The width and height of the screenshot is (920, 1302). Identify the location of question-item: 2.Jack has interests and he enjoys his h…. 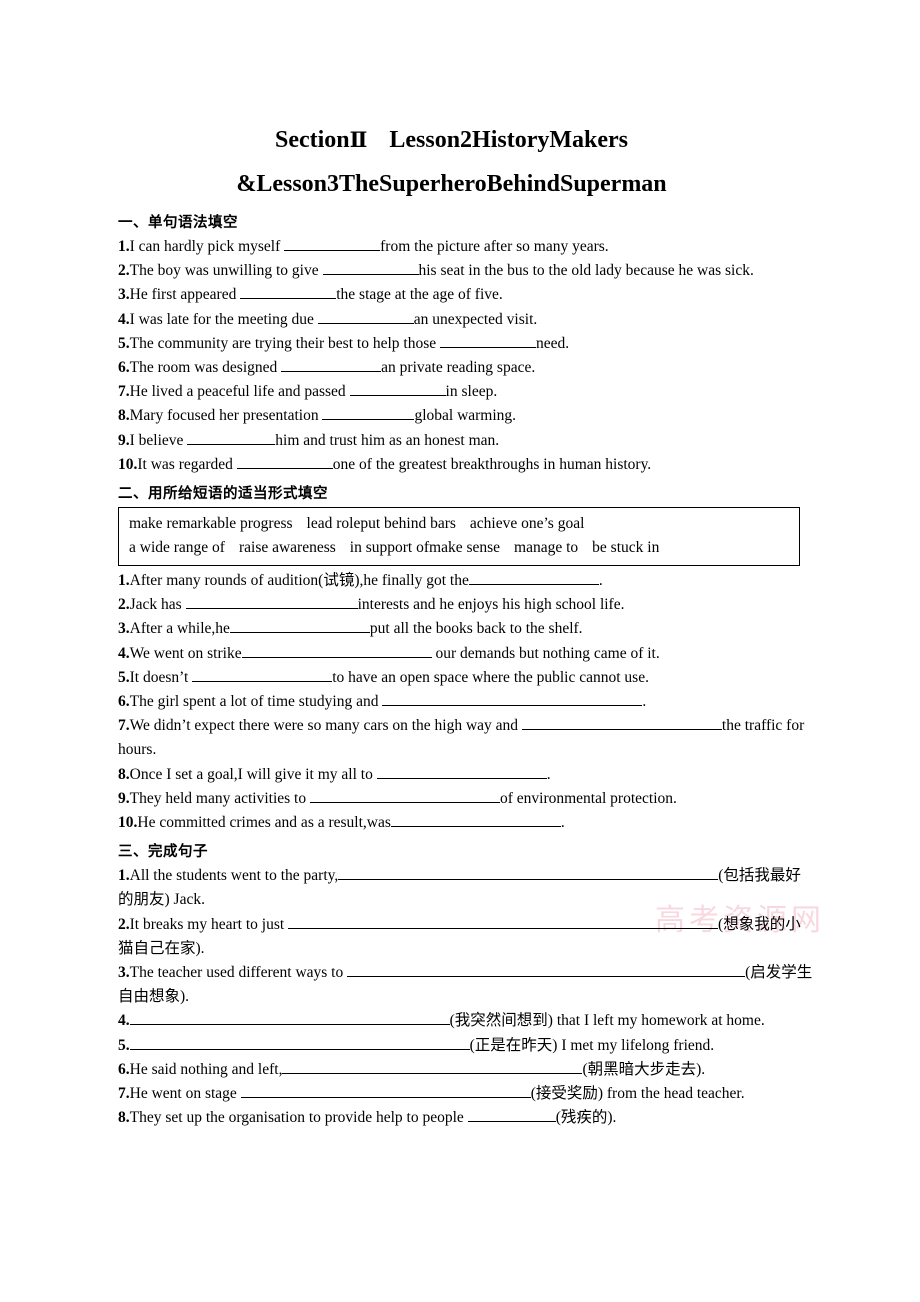
(466, 605).